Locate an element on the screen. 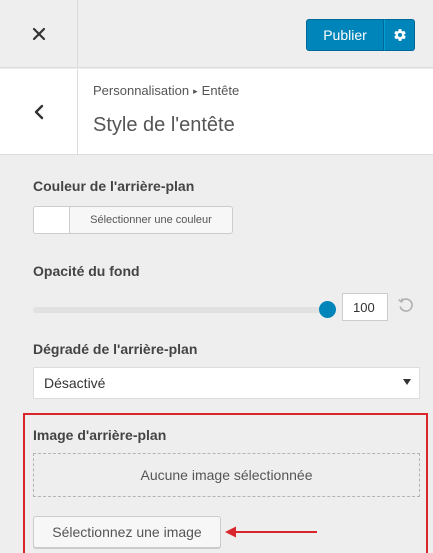 This screenshot has height=553, width=433. publish-group: Publier is located at coordinates (360, 35).